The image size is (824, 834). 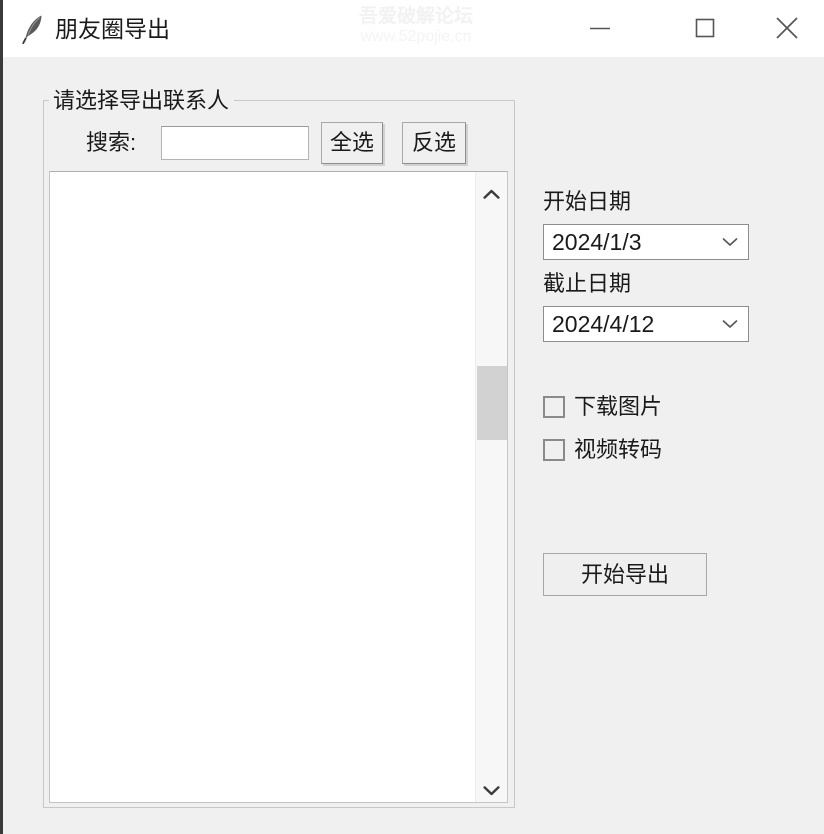 What do you see at coordinates (491, 487) in the screenshot?
I see `contacts-list-scrollbar` at bounding box center [491, 487].